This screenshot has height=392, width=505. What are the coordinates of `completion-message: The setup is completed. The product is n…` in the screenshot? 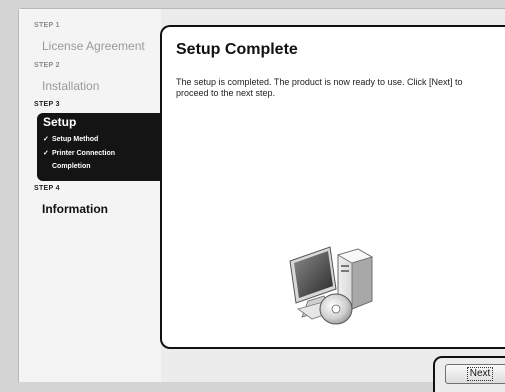 It's located at (319, 87).